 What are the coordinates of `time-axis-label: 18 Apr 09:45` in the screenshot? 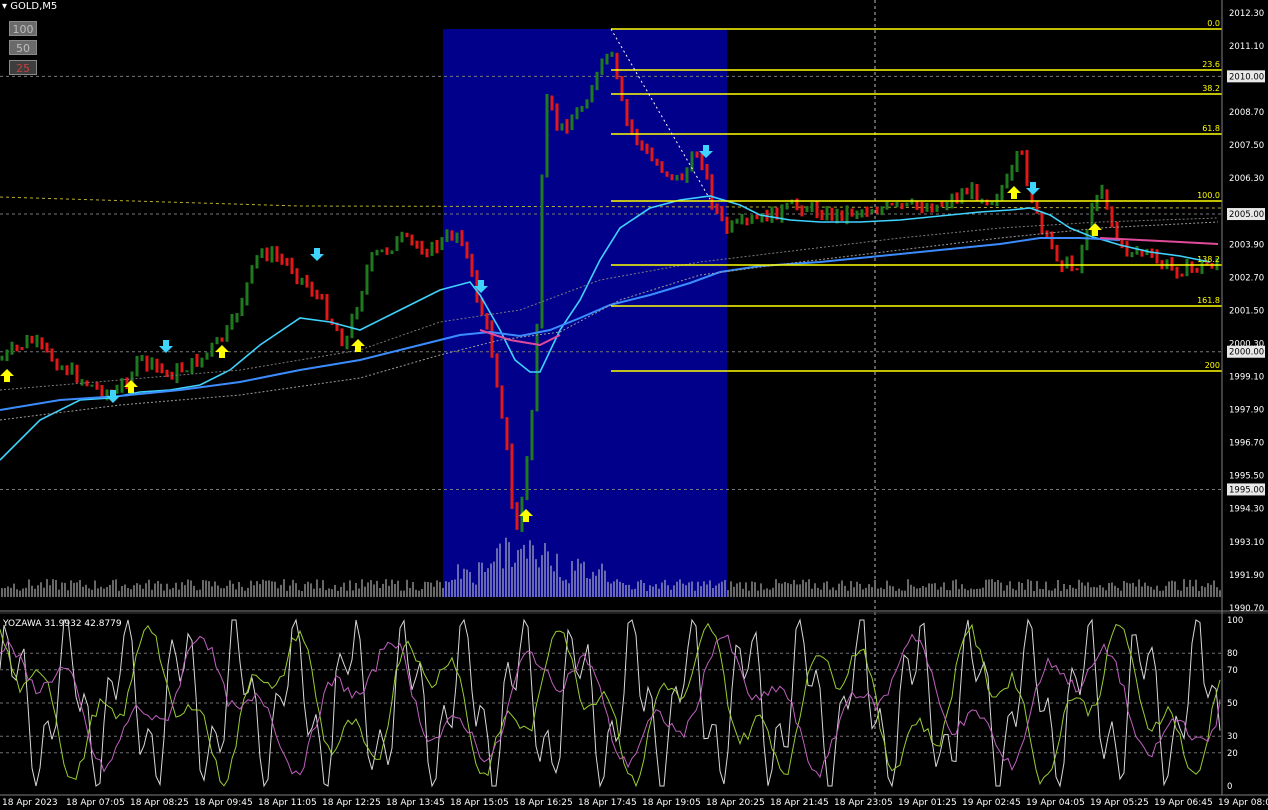 It's located at (223, 803).